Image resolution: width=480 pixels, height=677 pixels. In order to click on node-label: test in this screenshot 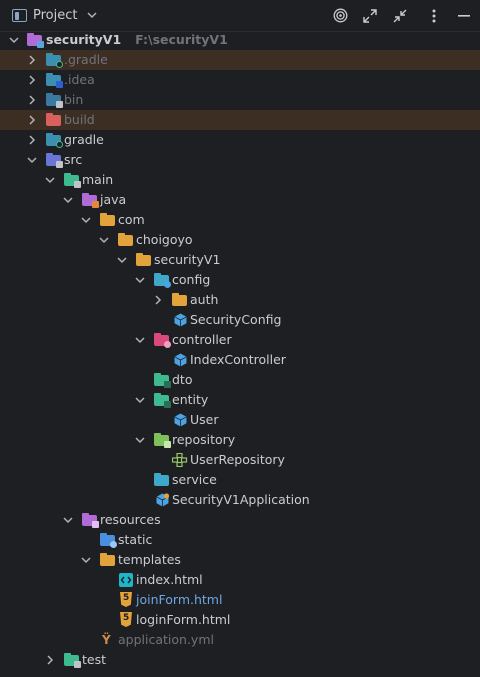, I will do `click(94, 659)`.